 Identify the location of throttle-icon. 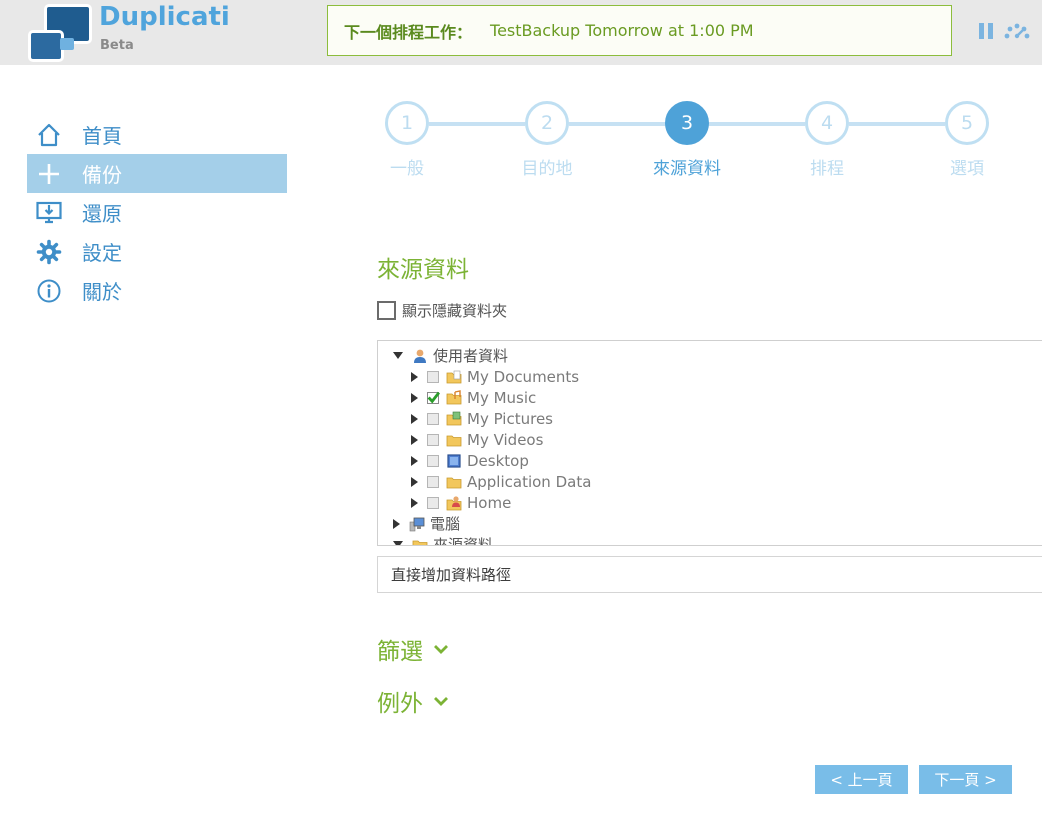
(1017, 31).